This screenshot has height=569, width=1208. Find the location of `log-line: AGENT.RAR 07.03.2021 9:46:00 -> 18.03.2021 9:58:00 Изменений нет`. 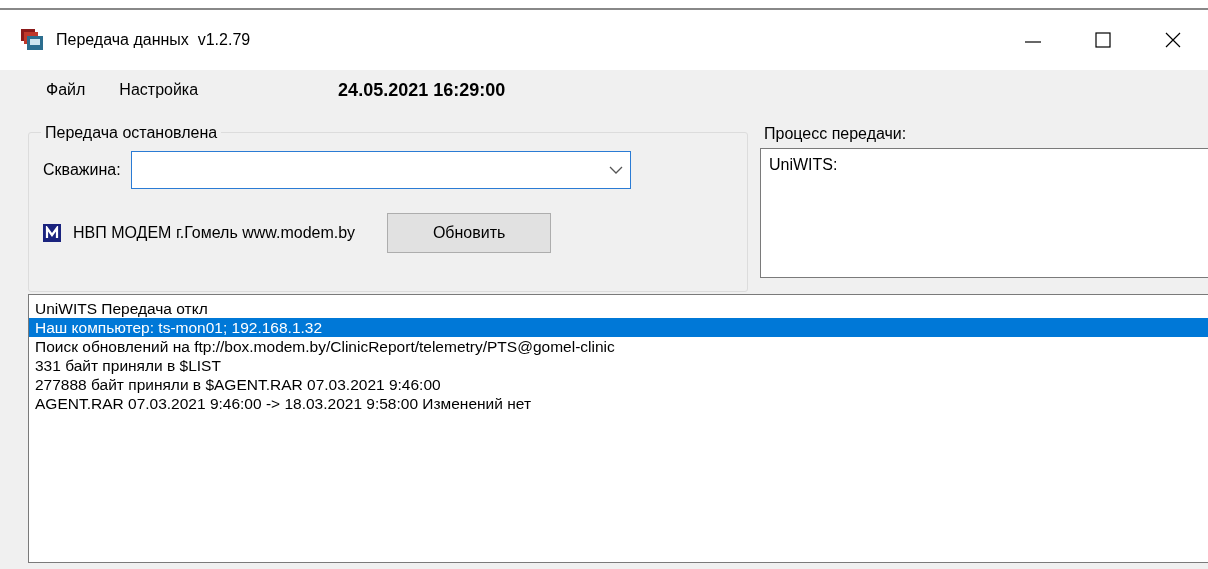

log-line: AGENT.RAR 07.03.2021 9:46:00 -> 18.03.2021 9:58:00 Изменений нет is located at coordinates (618, 403).